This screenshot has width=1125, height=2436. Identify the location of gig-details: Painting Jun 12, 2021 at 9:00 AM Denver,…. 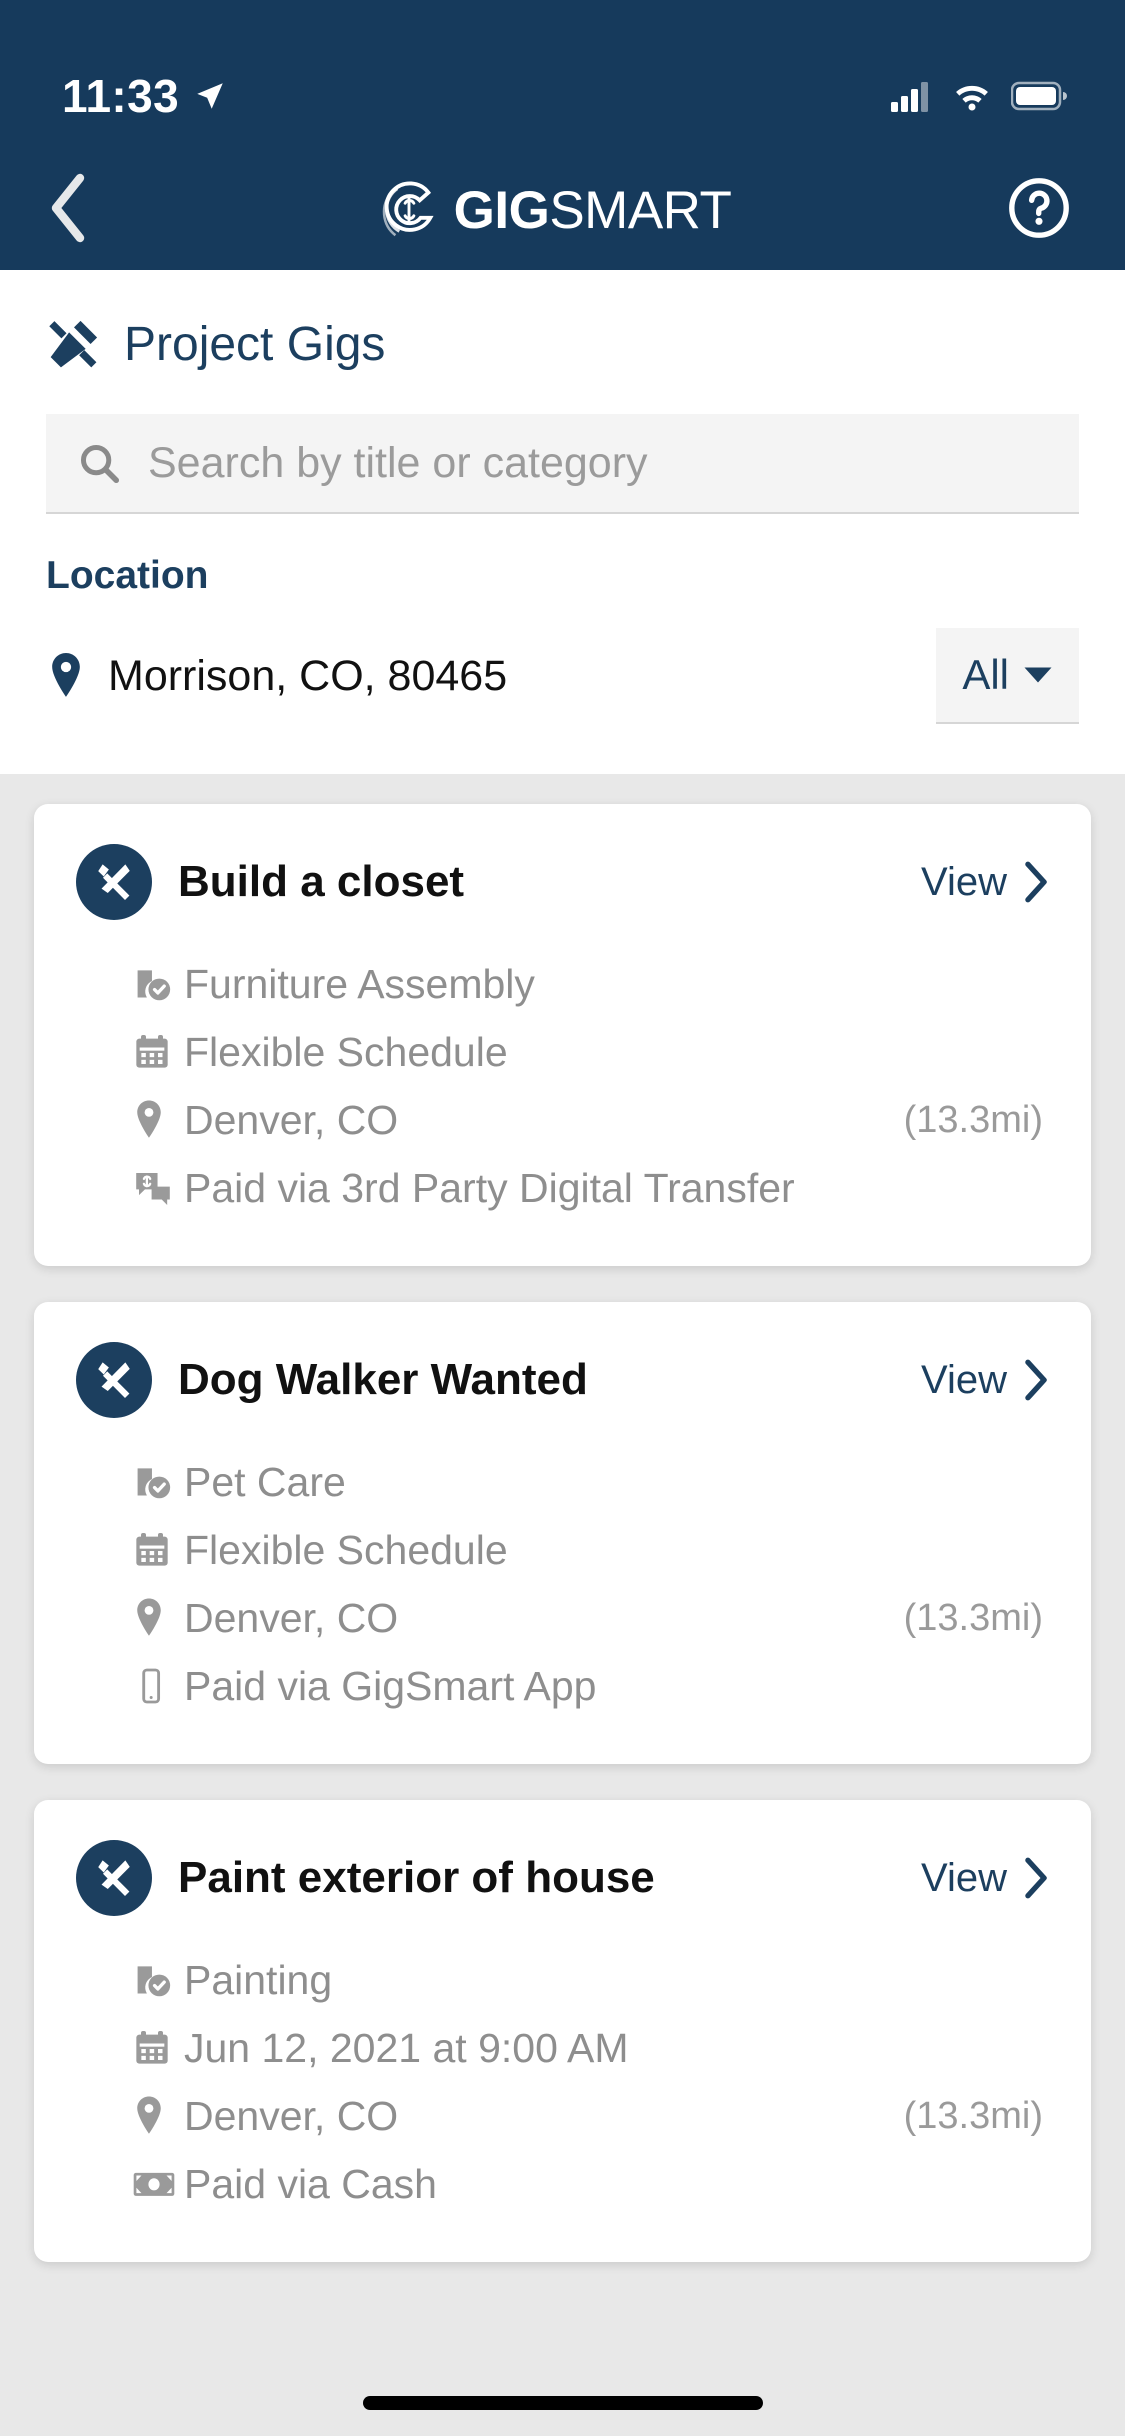
(562, 2082).